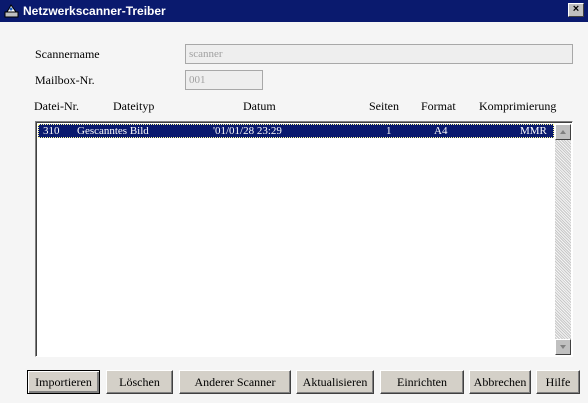 This screenshot has height=403, width=588. What do you see at coordinates (12, 11) in the screenshot?
I see `app-icon` at bounding box center [12, 11].